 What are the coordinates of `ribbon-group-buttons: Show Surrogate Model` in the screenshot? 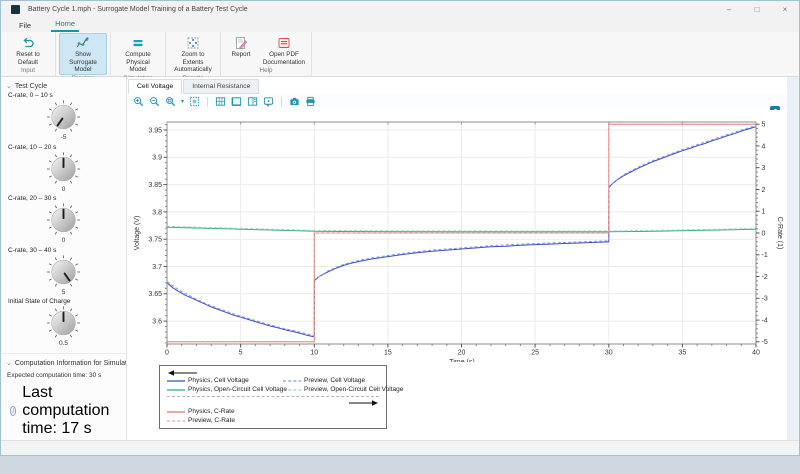 It's located at (83, 54).